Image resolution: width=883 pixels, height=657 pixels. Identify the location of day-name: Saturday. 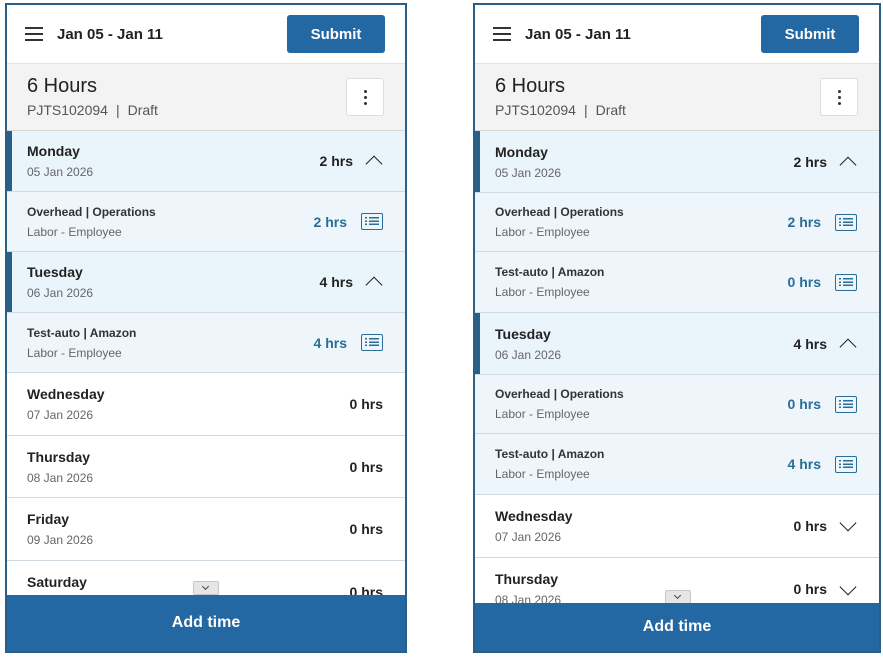
(57, 582).